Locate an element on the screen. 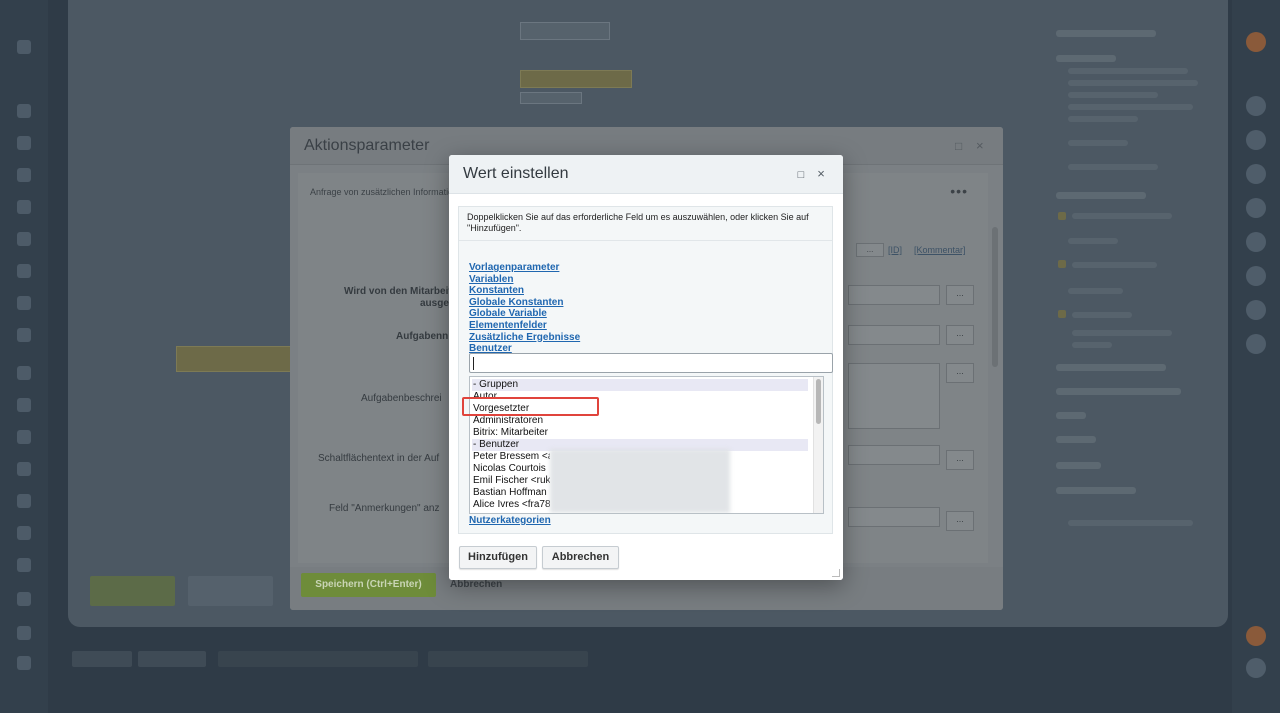 This screenshot has height=713, width=1280. link-konstanten: Konstanten is located at coordinates (524, 291).